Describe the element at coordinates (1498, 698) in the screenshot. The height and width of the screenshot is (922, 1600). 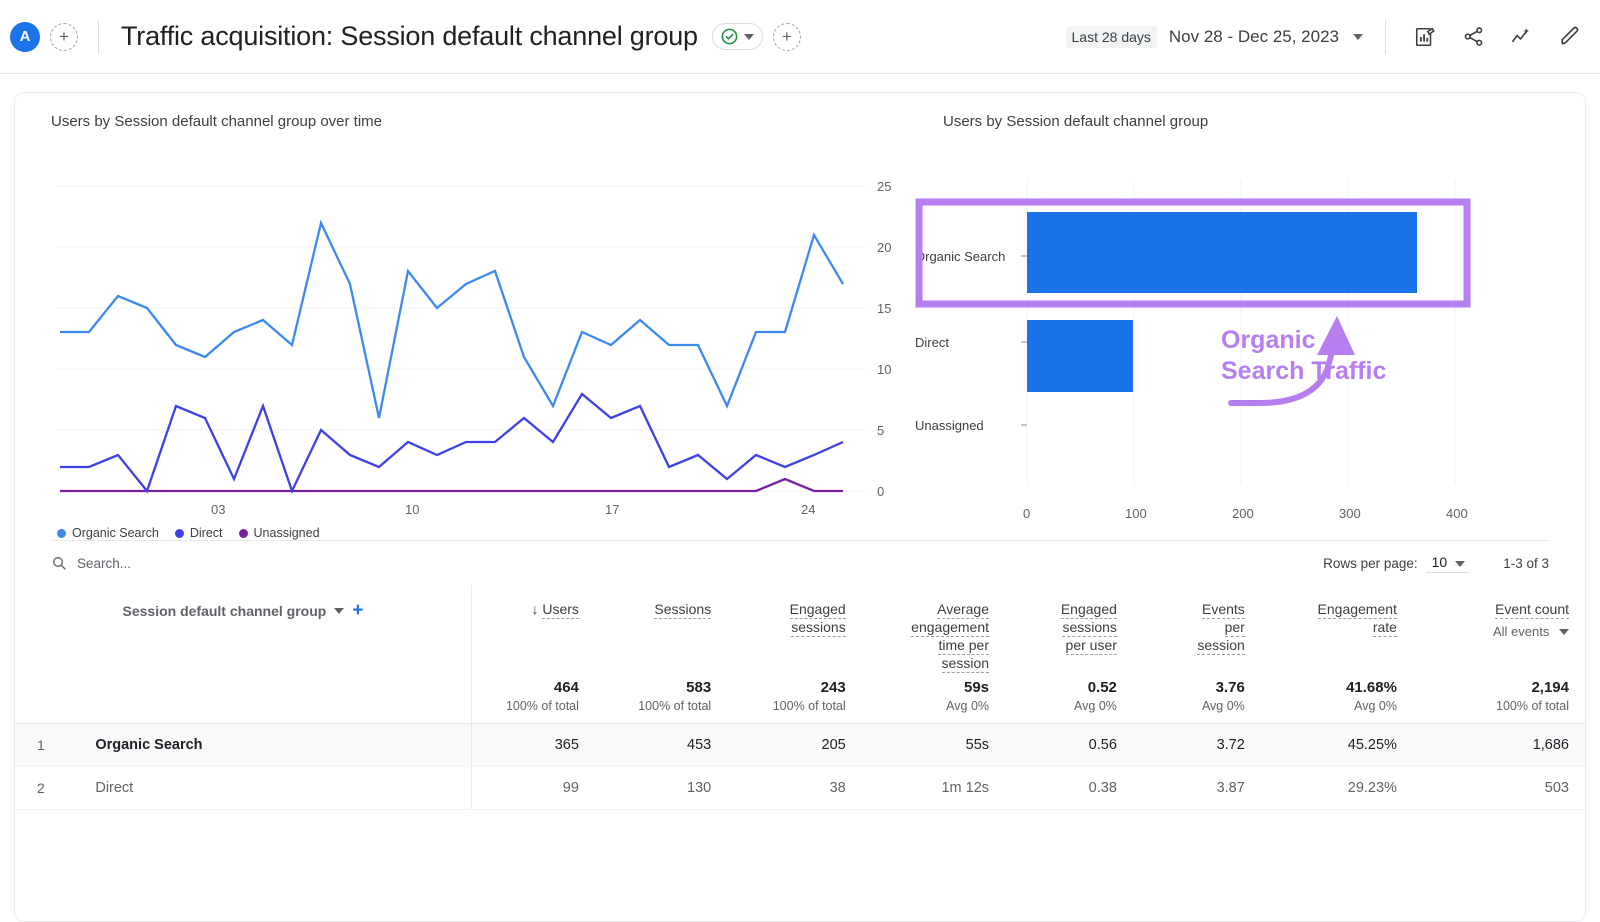
I see `totals-cell-event-count: 2,194 100% of total` at that location.